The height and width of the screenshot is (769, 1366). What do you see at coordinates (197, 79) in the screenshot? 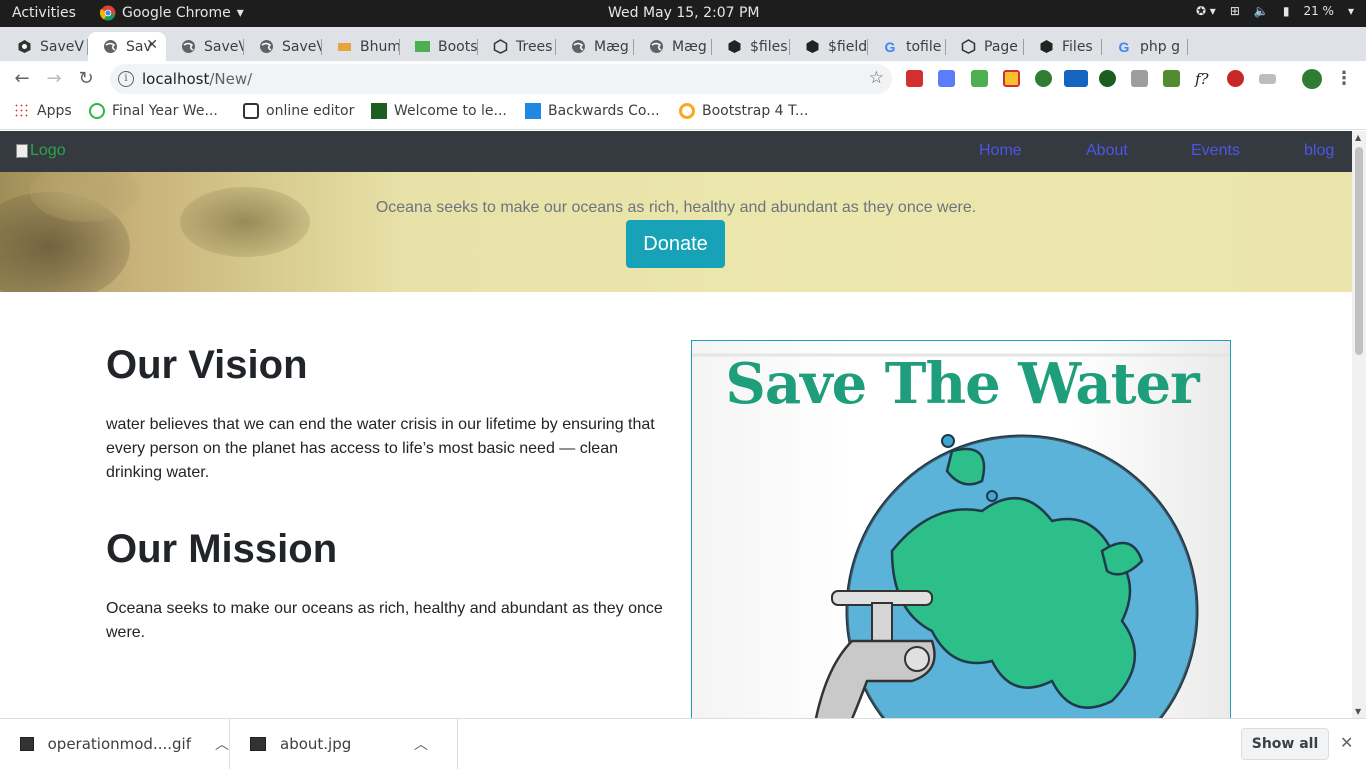
I see `url-text: localhost/New/` at bounding box center [197, 79].